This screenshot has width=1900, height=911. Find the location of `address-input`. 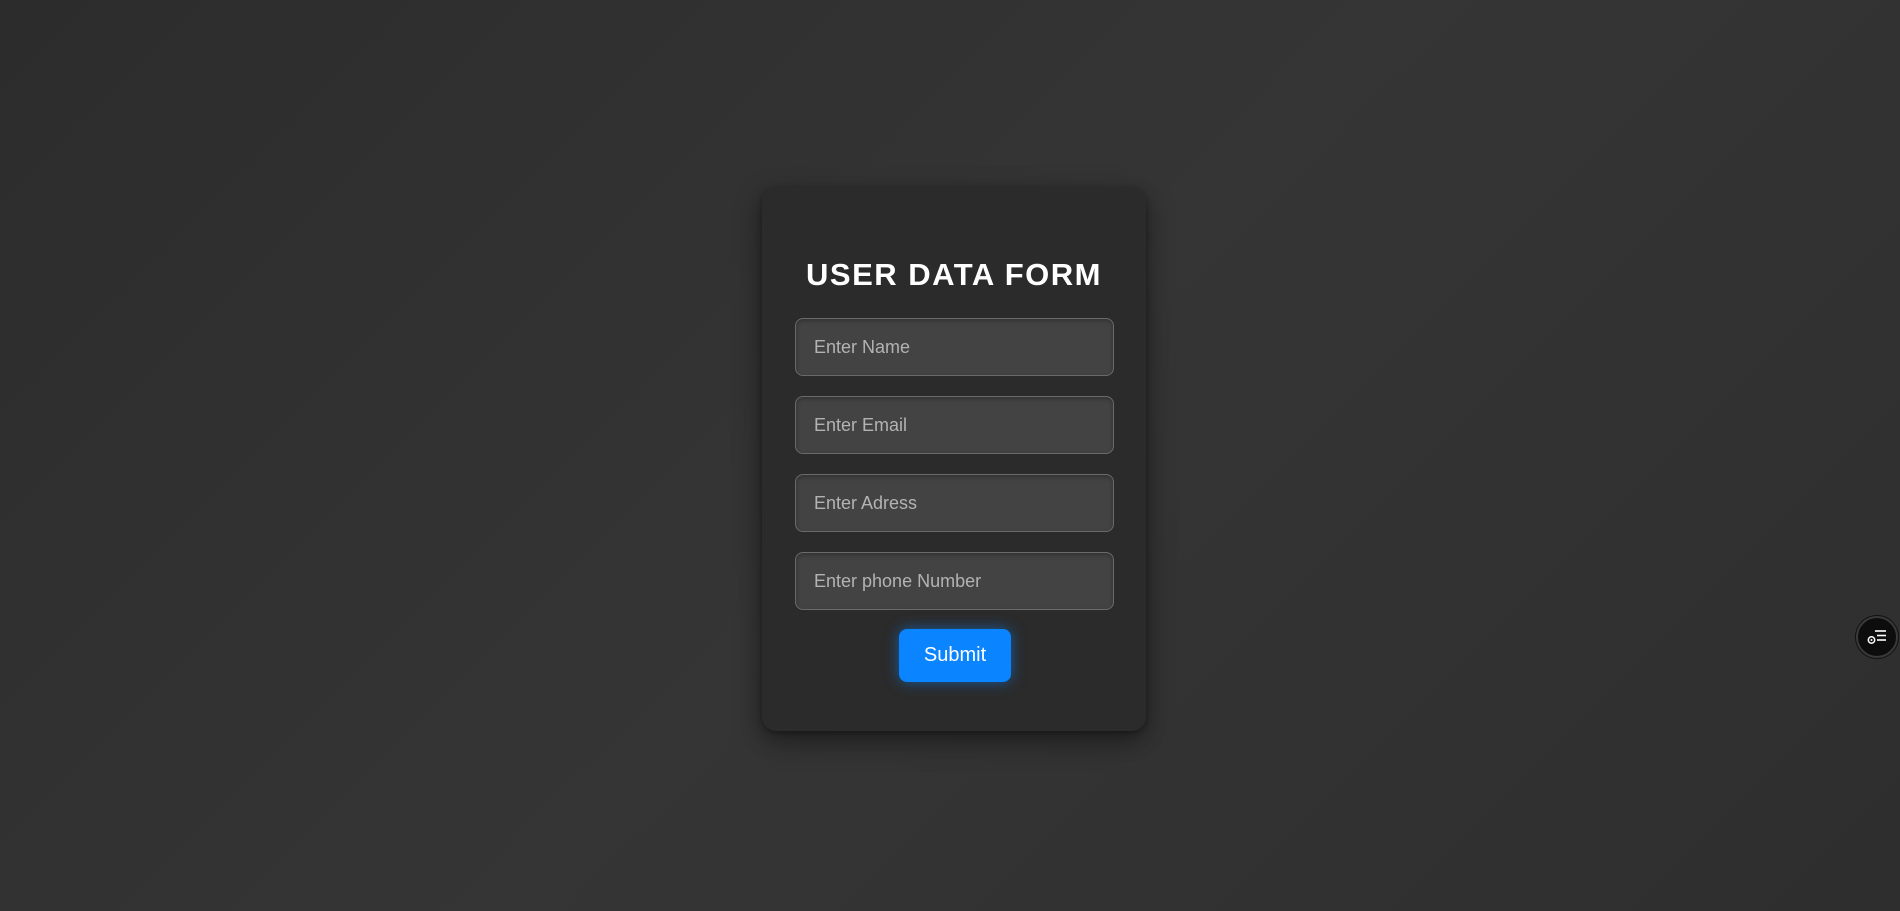

address-input is located at coordinates (954, 503).